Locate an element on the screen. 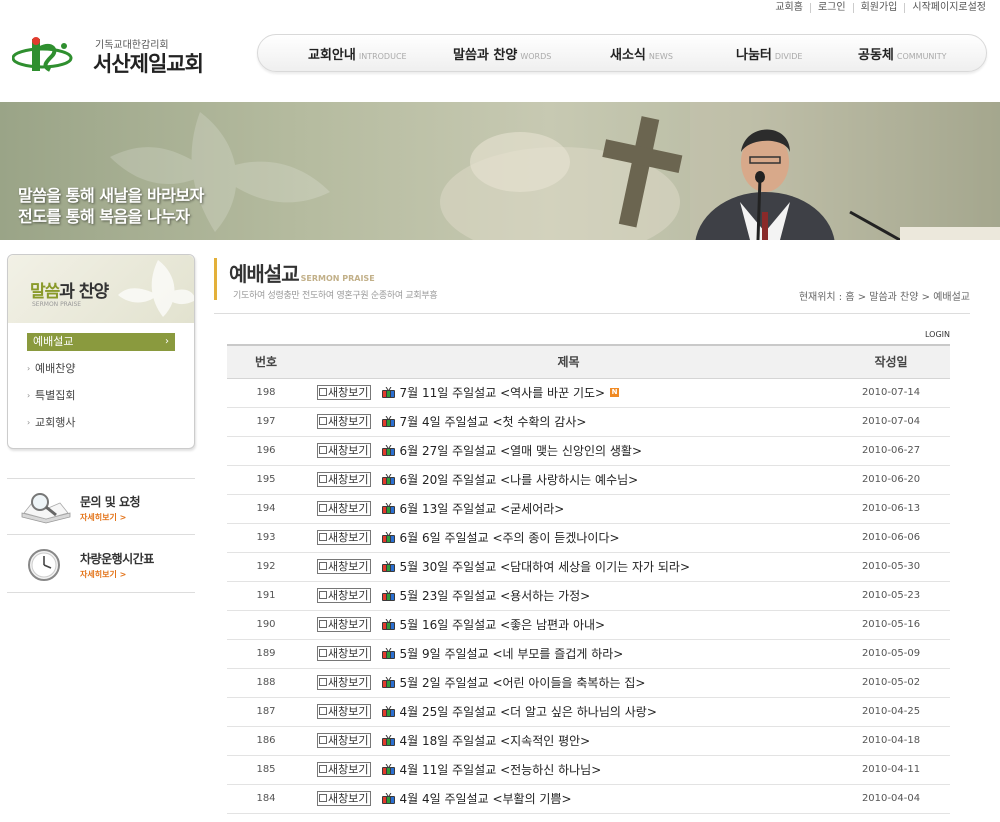 This screenshot has width=1000, height=822. post-title-link: 6월 20일 주일설교 <나를 사랑하시는 예수님> is located at coordinates (518, 480).